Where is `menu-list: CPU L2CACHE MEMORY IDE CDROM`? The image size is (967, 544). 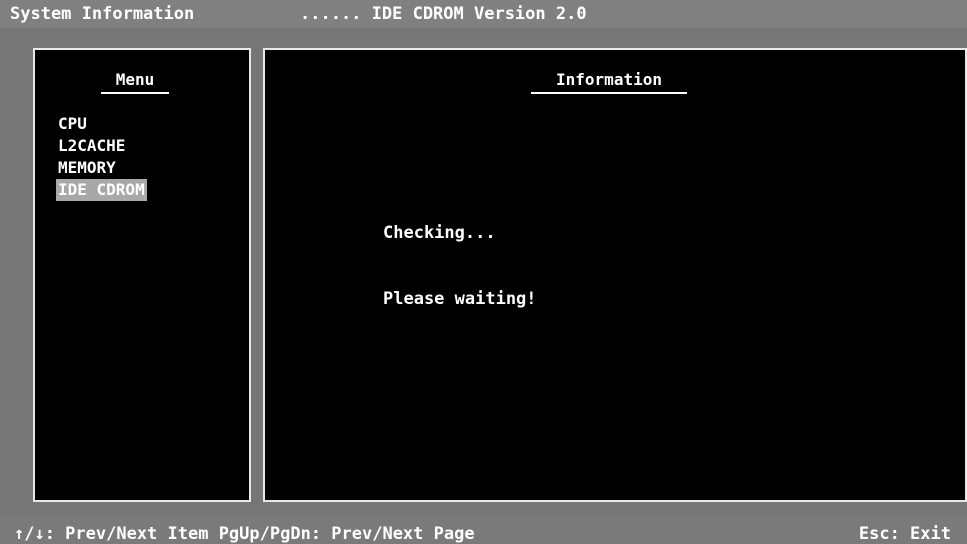
menu-list: CPU L2CACHE MEMORY IDE CDROM is located at coordinates (101, 157).